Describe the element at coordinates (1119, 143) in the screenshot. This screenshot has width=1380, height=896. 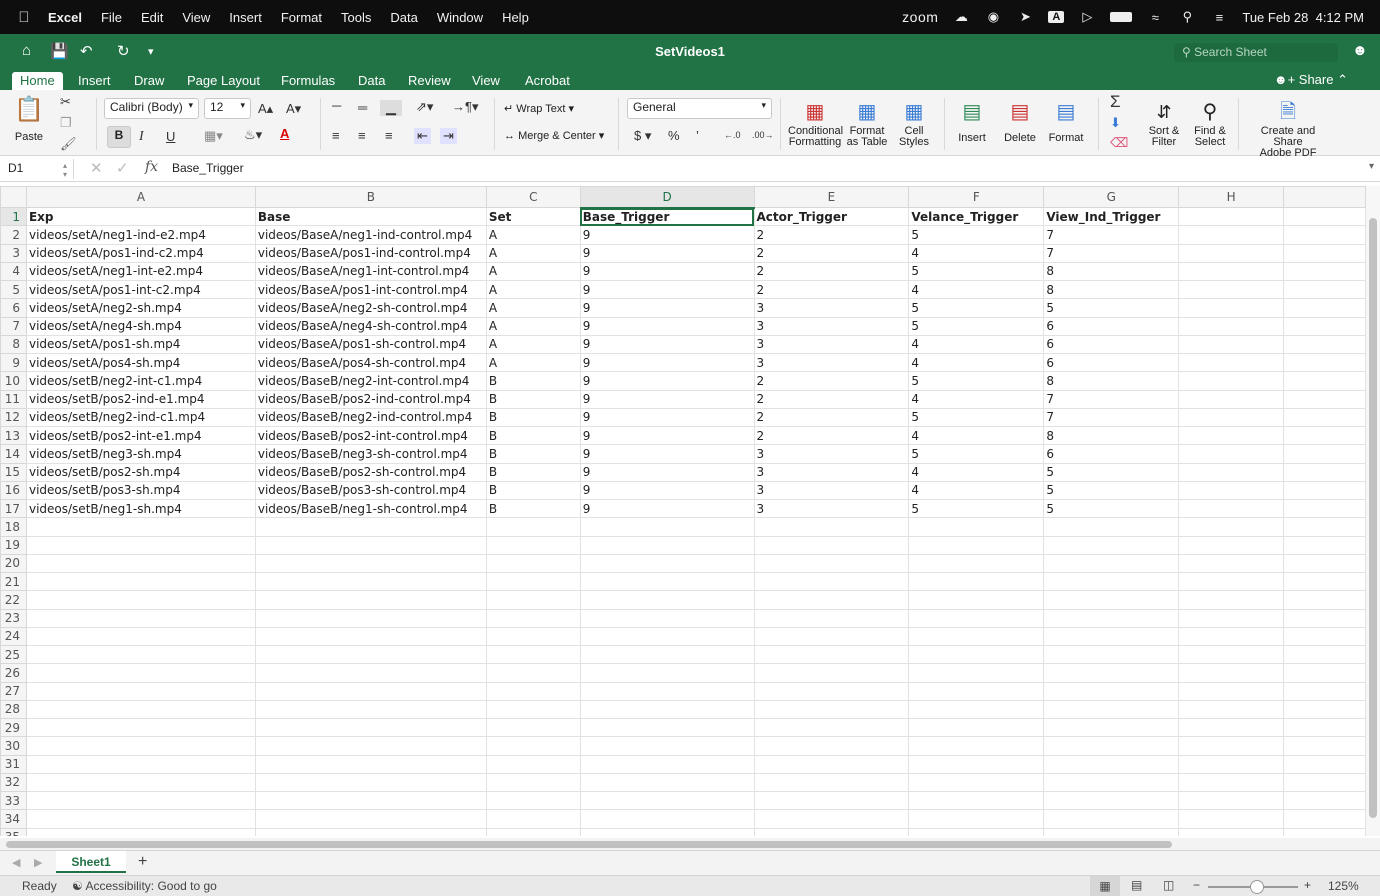
I see `clear-icon: ⌫` at that location.